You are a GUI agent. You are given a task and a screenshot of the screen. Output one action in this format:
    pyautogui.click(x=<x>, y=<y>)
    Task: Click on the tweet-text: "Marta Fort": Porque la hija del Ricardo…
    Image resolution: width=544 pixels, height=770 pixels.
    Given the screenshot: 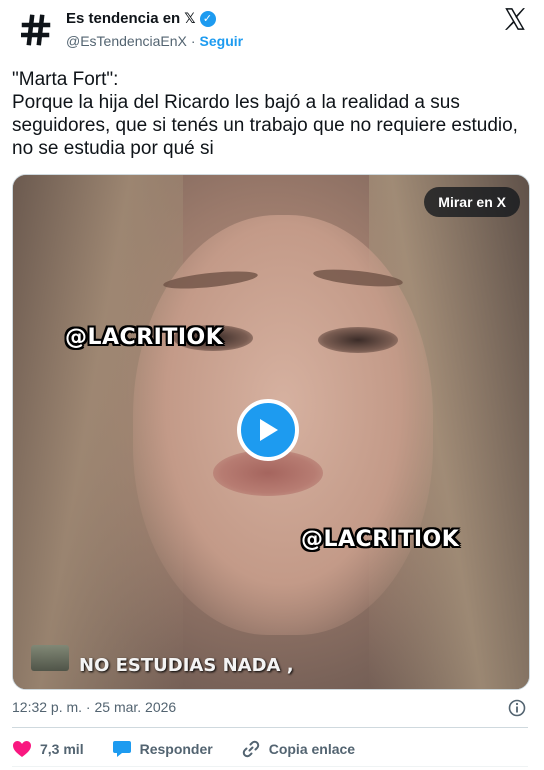 What is the action you would take?
    pyautogui.click(x=265, y=114)
    